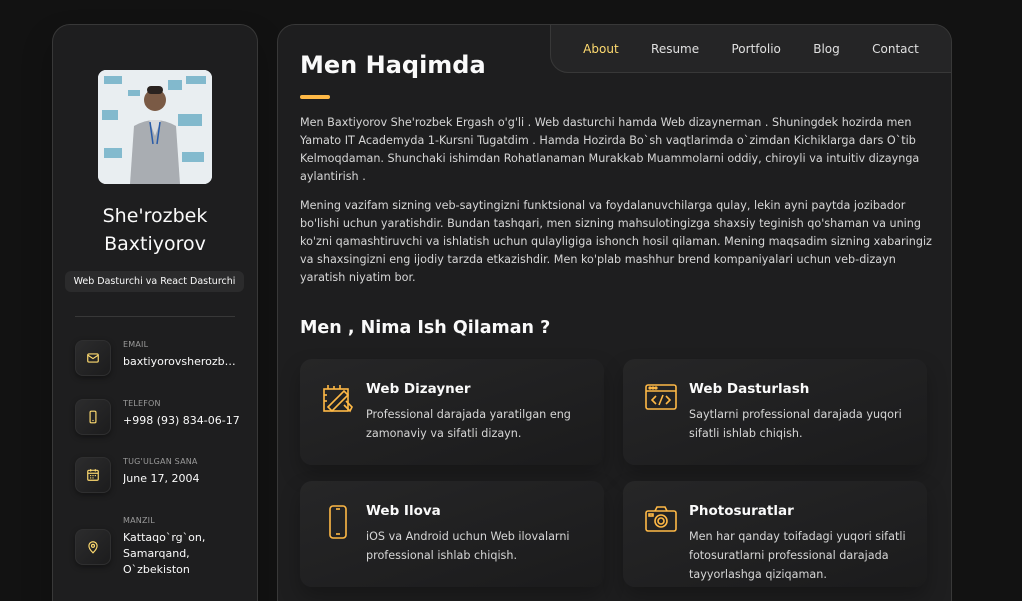  Describe the element at coordinates (600, 49) in the screenshot. I see `nav-about: About` at that location.